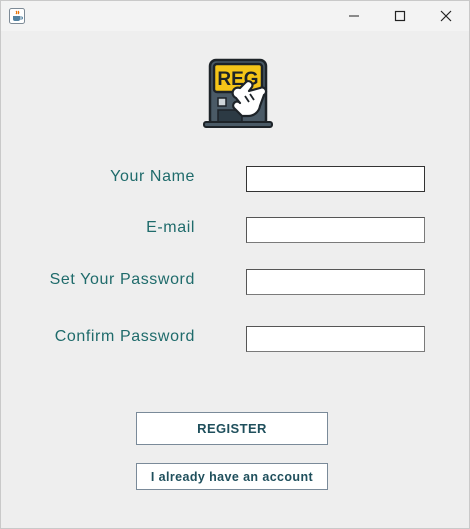 The image size is (470, 529). I want to click on close-button, so click(446, 16).